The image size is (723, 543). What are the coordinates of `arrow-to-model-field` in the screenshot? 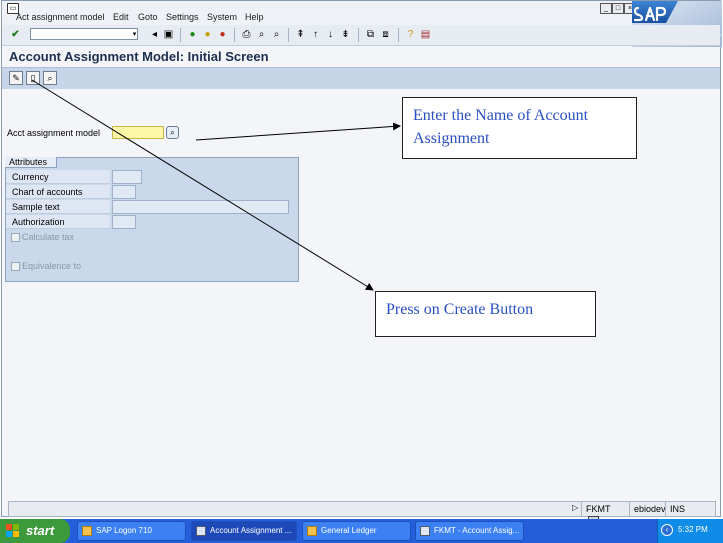 It's located at (298, 131).